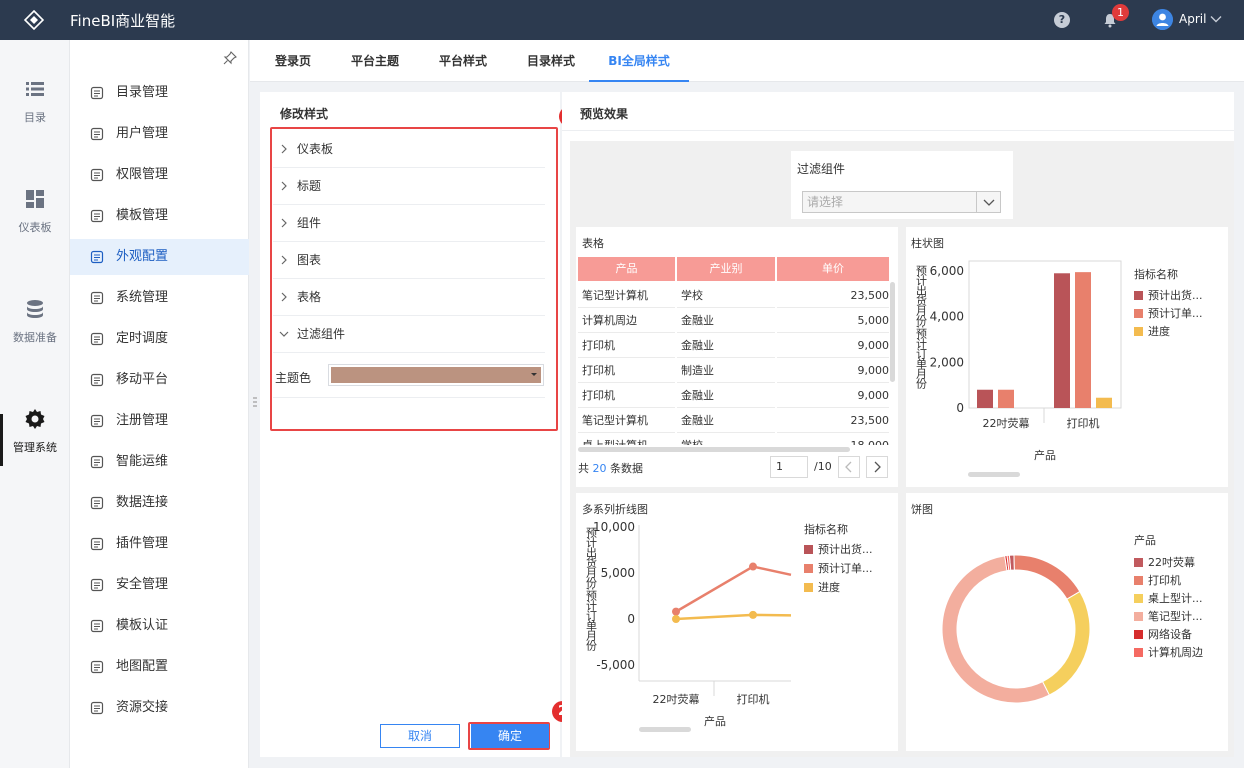  What do you see at coordinates (463, 61) in the screenshot?
I see `tab-platform-style: 平台样式` at bounding box center [463, 61].